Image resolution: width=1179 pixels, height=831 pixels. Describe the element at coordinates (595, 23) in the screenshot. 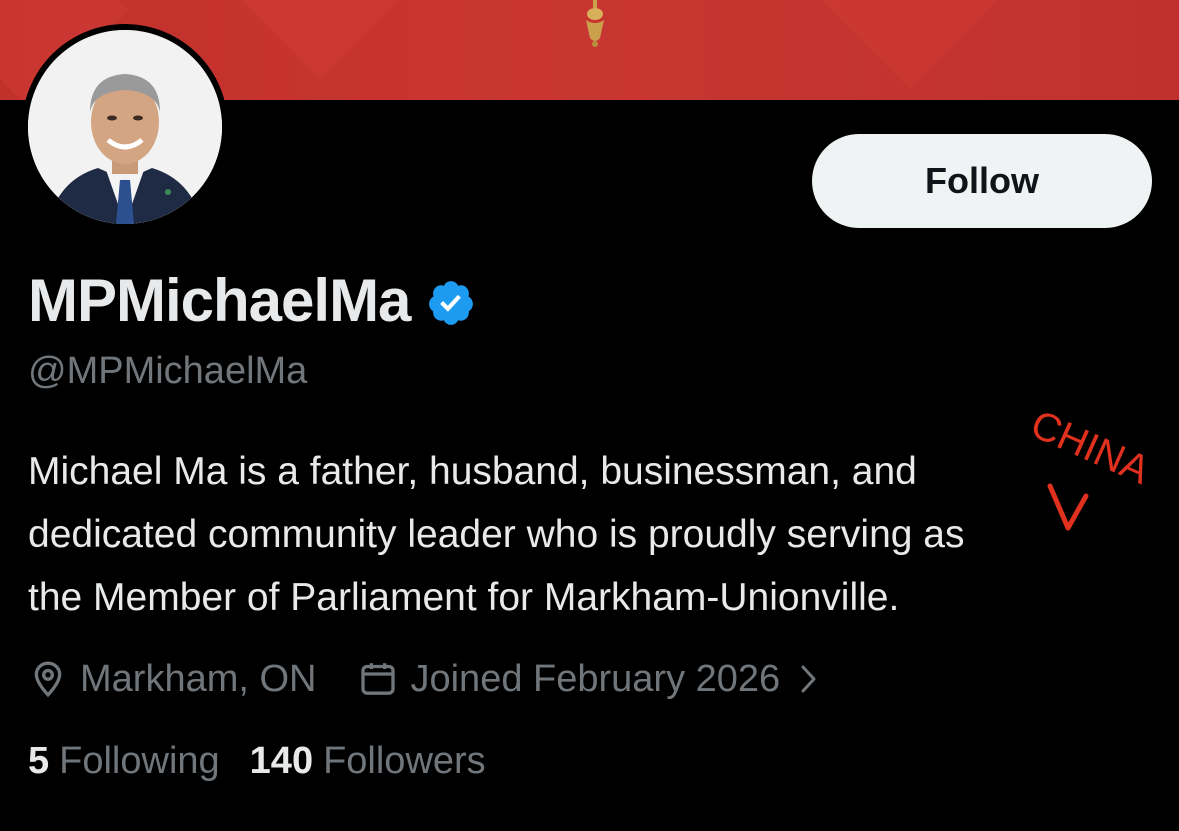

I see `banner-ornament-icon` at that location.